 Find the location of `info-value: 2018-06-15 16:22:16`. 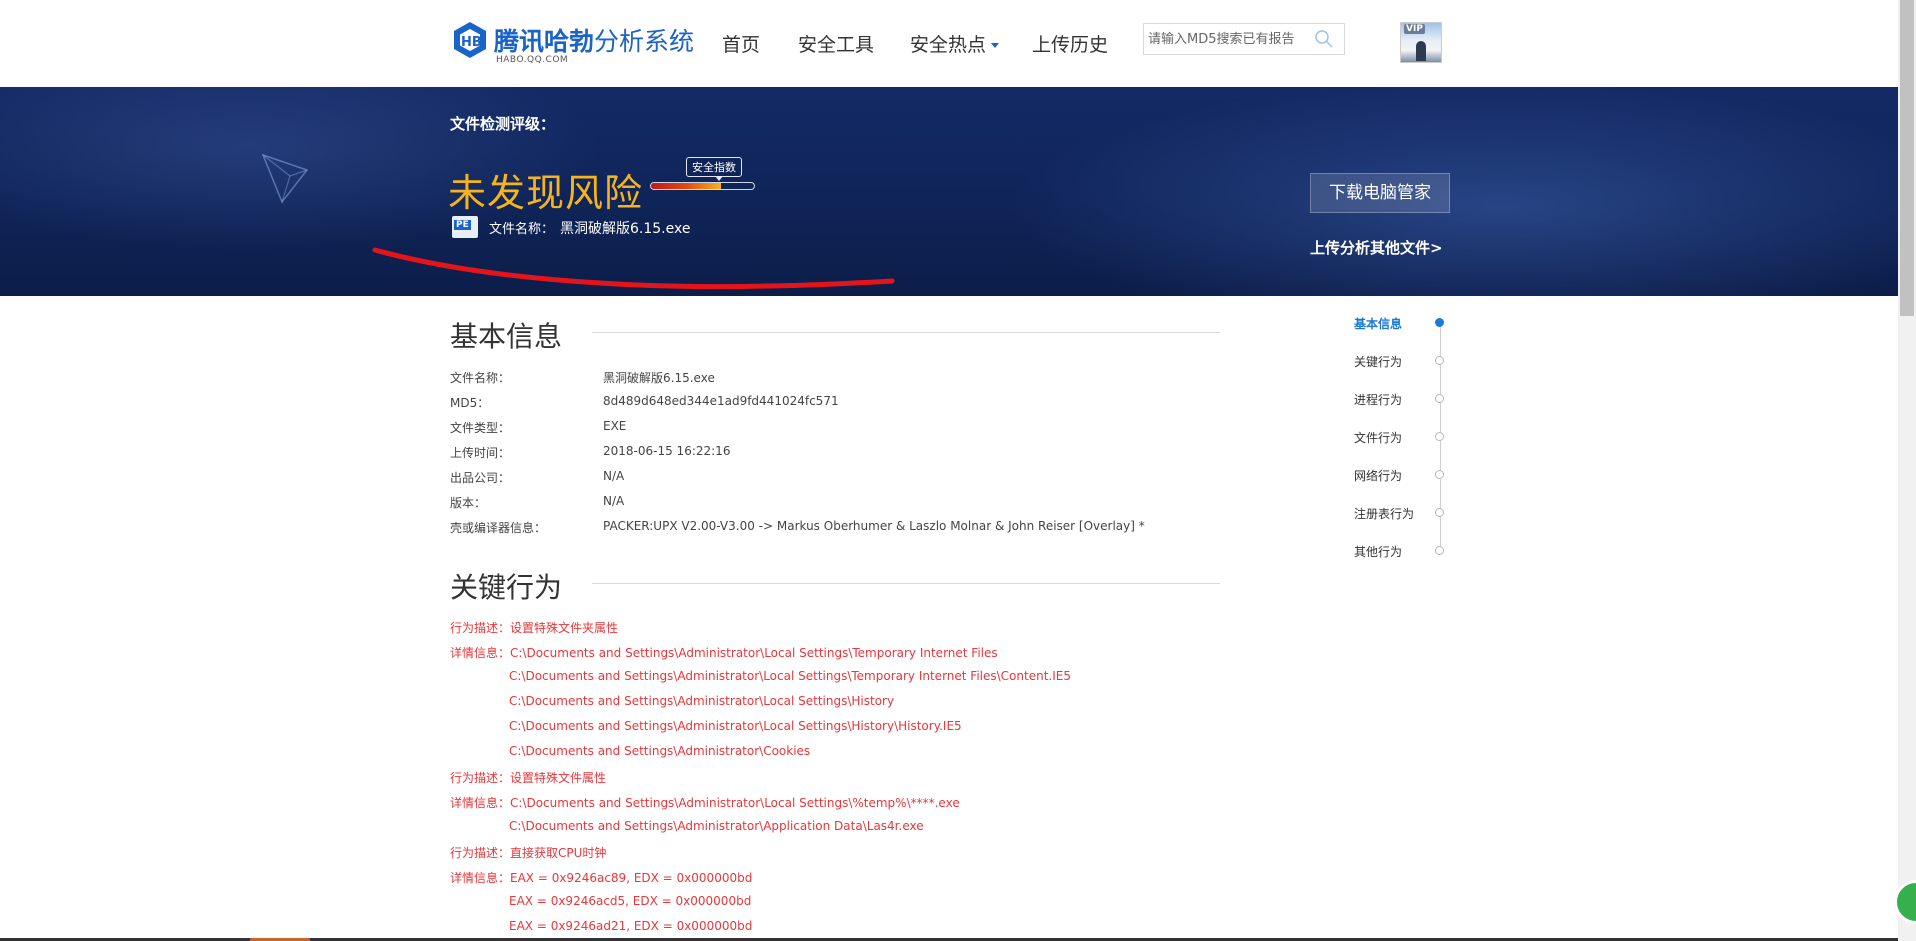

info-value: 2018-06-15 16:22:16 is located at coordinates (667, 451).